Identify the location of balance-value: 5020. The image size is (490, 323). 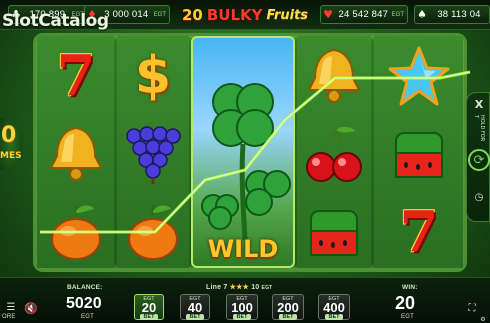
(84, 303).